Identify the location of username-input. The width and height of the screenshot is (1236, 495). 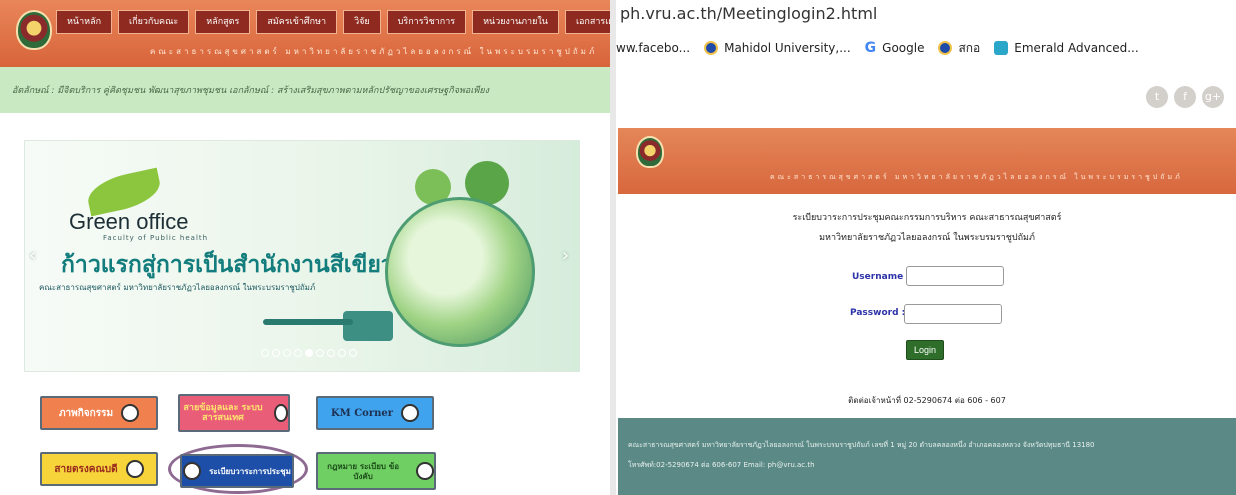
(955, 276).